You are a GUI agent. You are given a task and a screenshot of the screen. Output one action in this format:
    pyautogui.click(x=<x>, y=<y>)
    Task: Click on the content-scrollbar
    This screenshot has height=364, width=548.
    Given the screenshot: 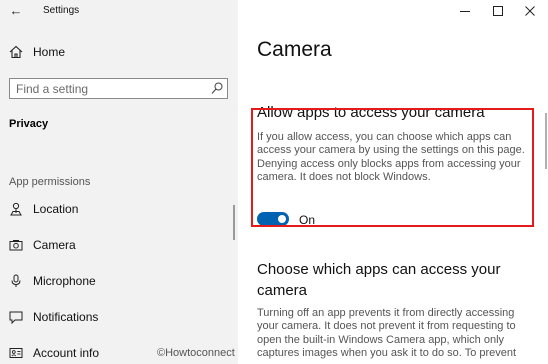 What is the action you would take?
    pyautogui.click(x=546, y=141)
    